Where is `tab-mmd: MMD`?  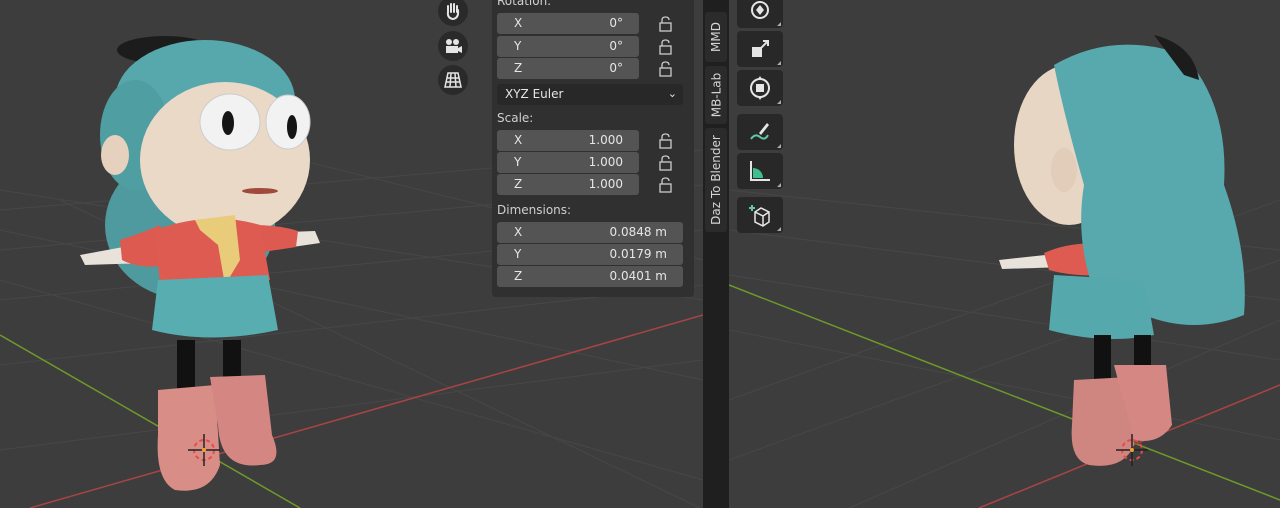 tab-mmd: MMD is located at coordinates (716, 37).